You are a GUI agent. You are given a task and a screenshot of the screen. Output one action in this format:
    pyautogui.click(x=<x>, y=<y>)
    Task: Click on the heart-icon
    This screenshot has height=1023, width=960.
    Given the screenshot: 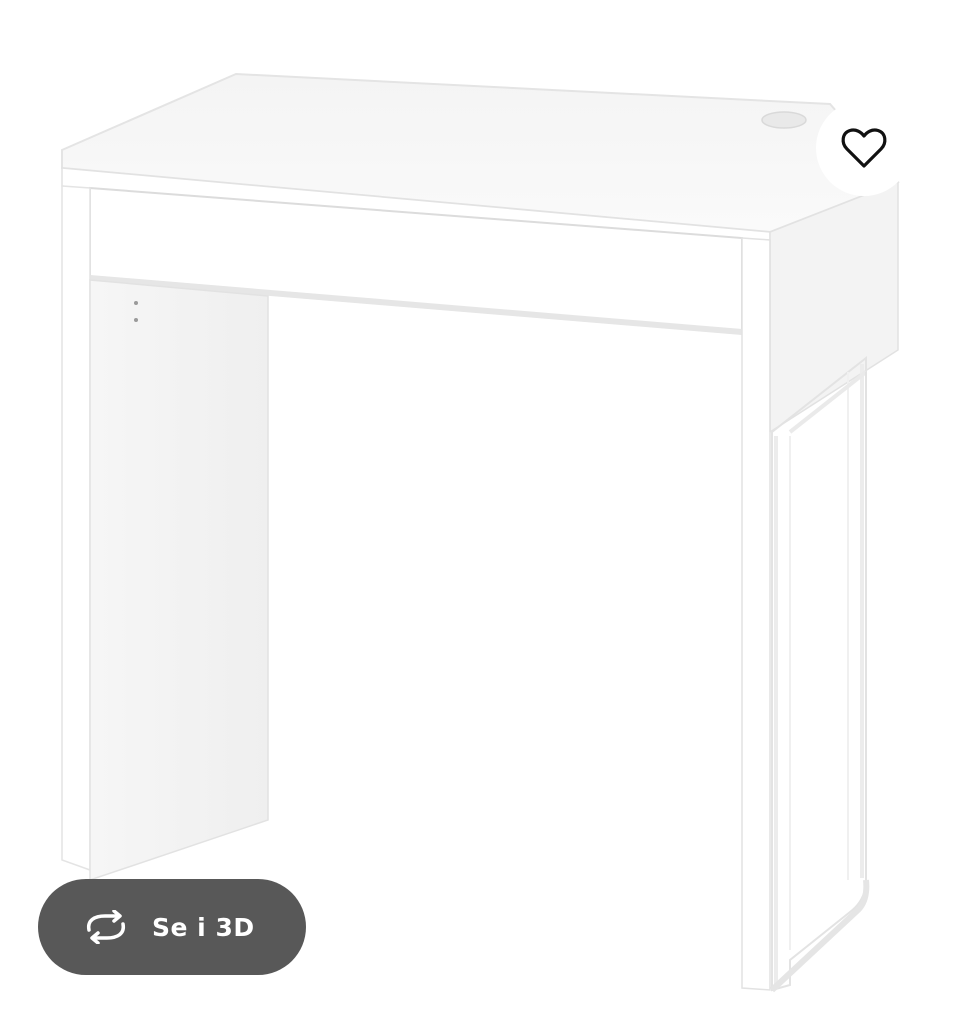 What is the action you would take?
    pyautogui.click(x=864, y=148)
    